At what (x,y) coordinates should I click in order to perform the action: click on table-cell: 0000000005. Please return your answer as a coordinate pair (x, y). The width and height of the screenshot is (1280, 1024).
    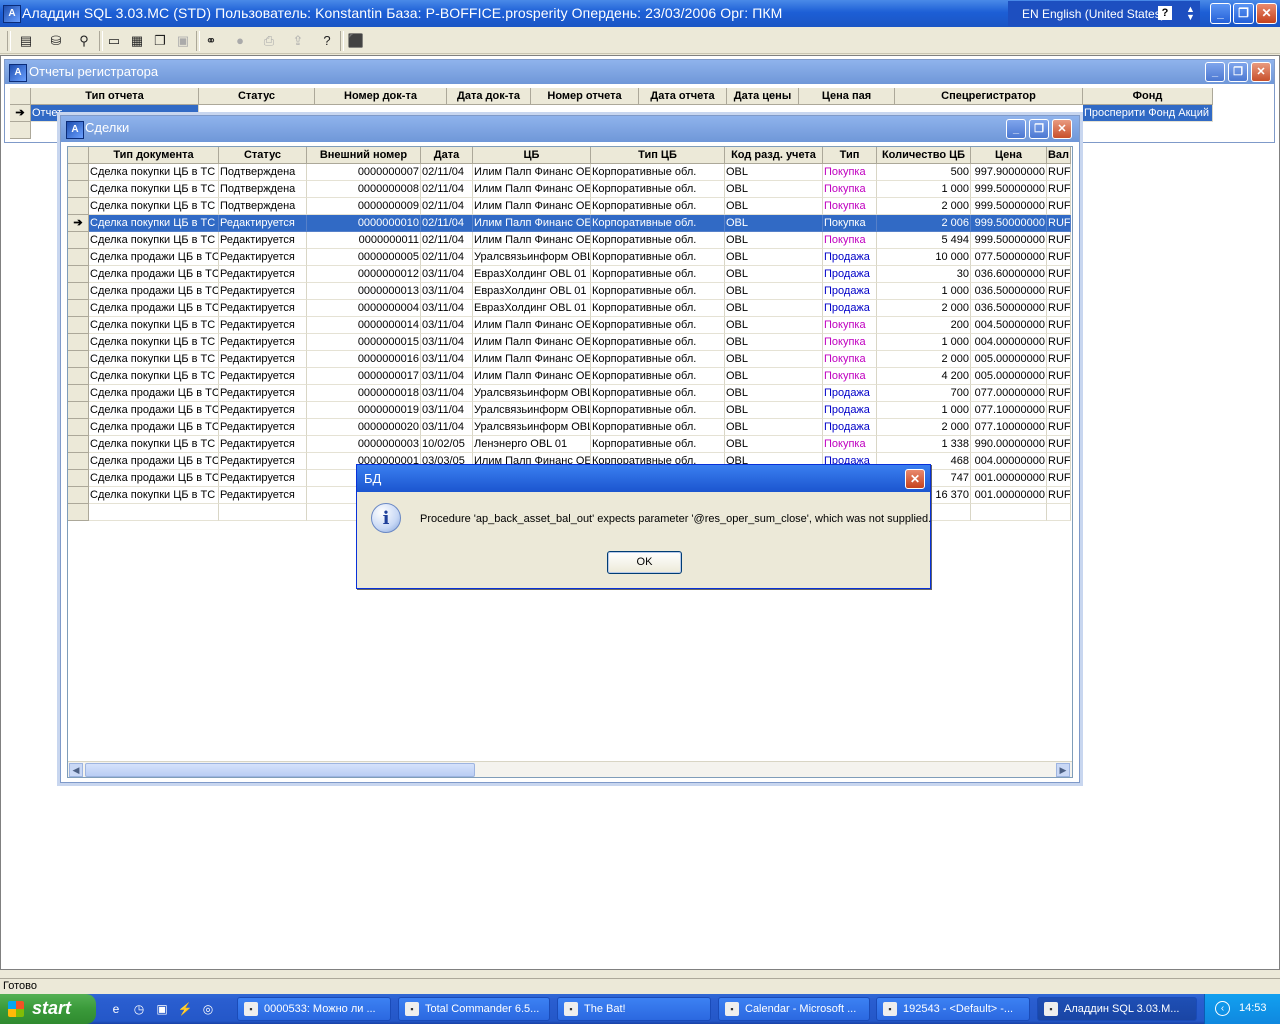
    Looking at the image, I should click on (364, 257).